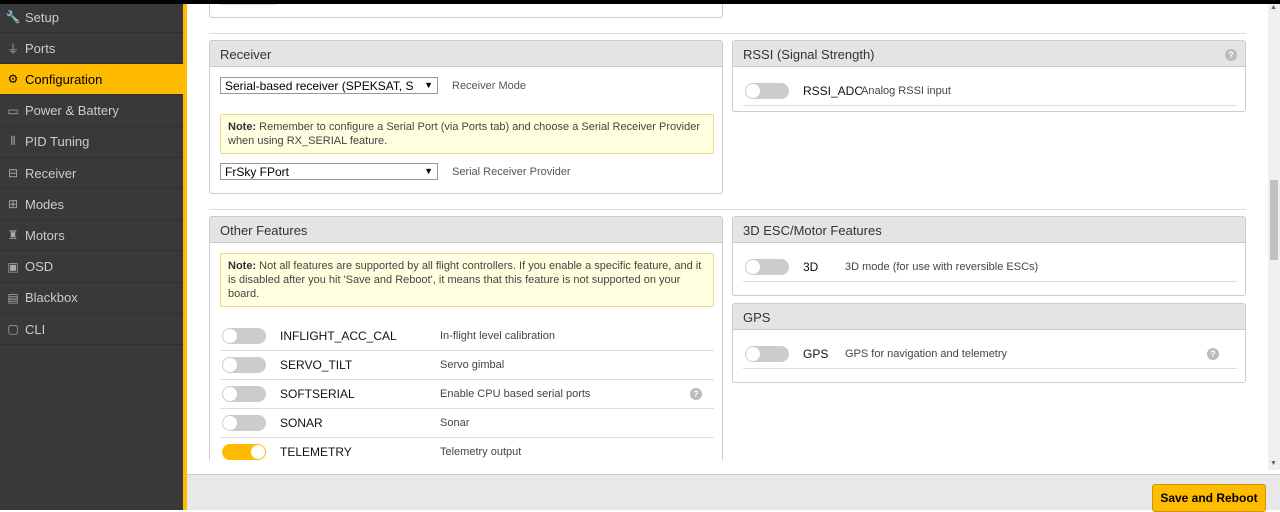 This screenshot has width=1280, height=512. Describe the element at coordinates (13, 329) in the screenshot. I see `cli-icon: ▢` at that location.